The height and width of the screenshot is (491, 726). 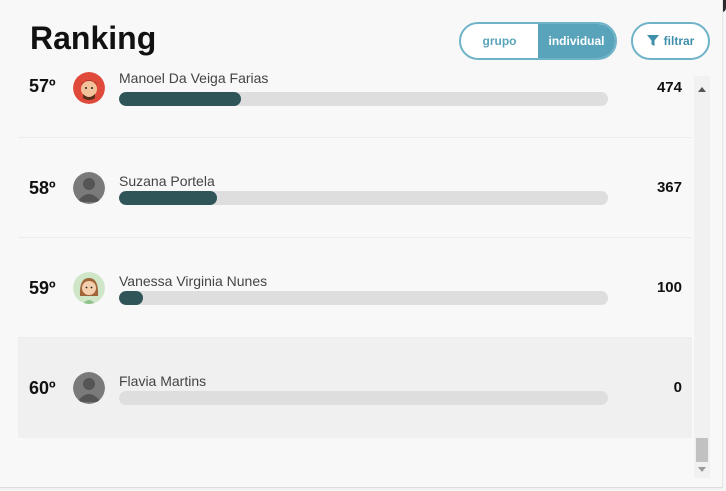 What do you see at coordinates (42, 388) in the screenshot?
I see `rank-position: 60º` at bounding box center [42, 388].